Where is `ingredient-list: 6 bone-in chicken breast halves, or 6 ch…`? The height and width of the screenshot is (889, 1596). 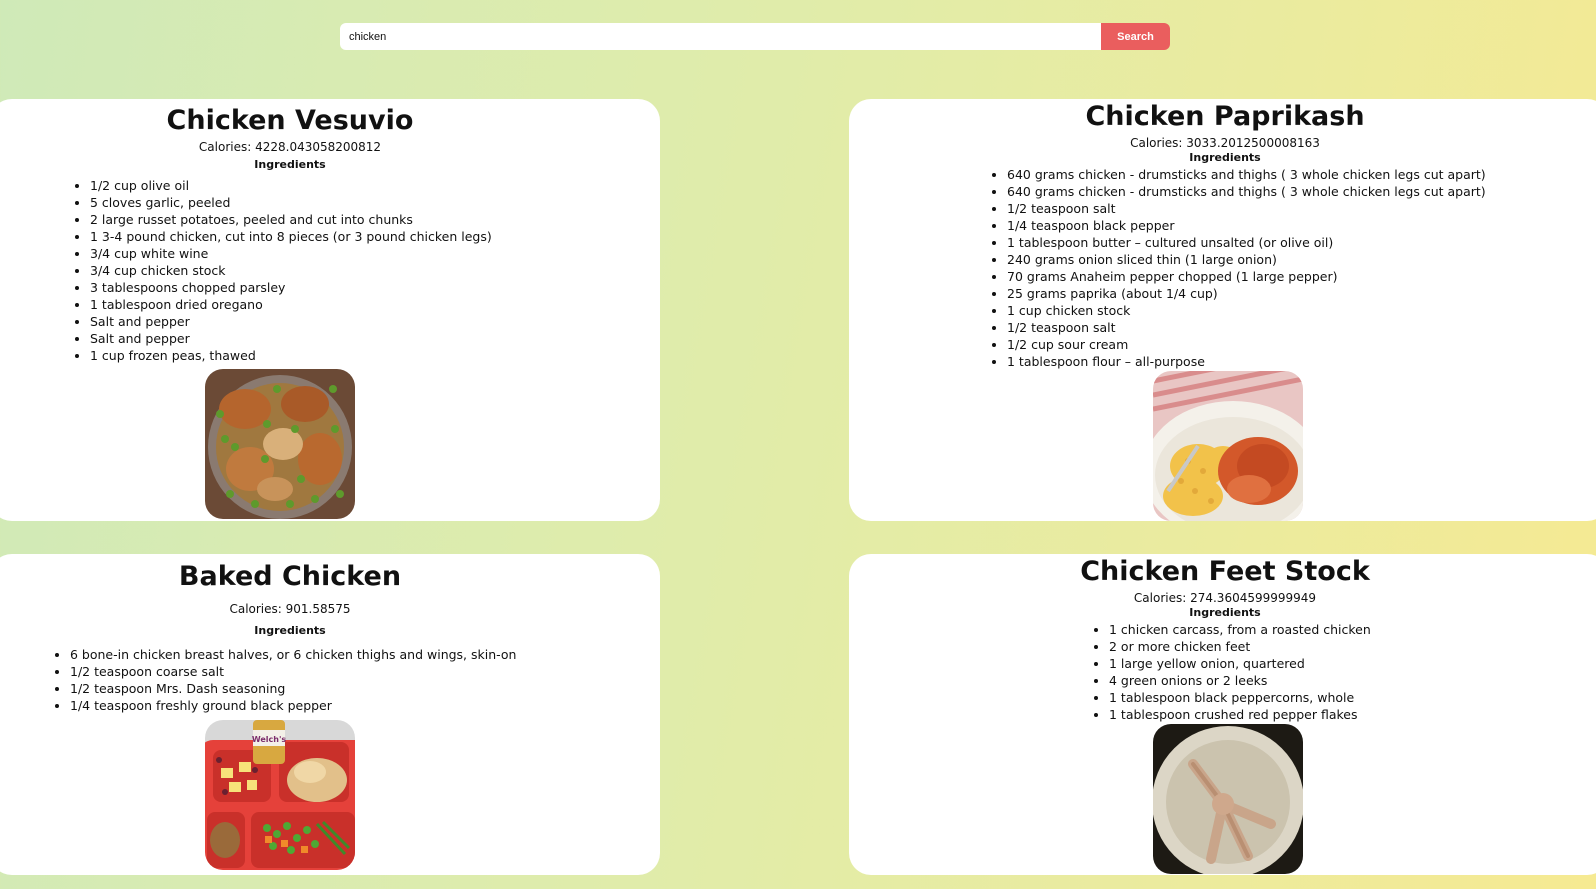 ingredient-list: 6 bone-in chicken breast halves, or 6 ch… is located at coordinates (284, 680).